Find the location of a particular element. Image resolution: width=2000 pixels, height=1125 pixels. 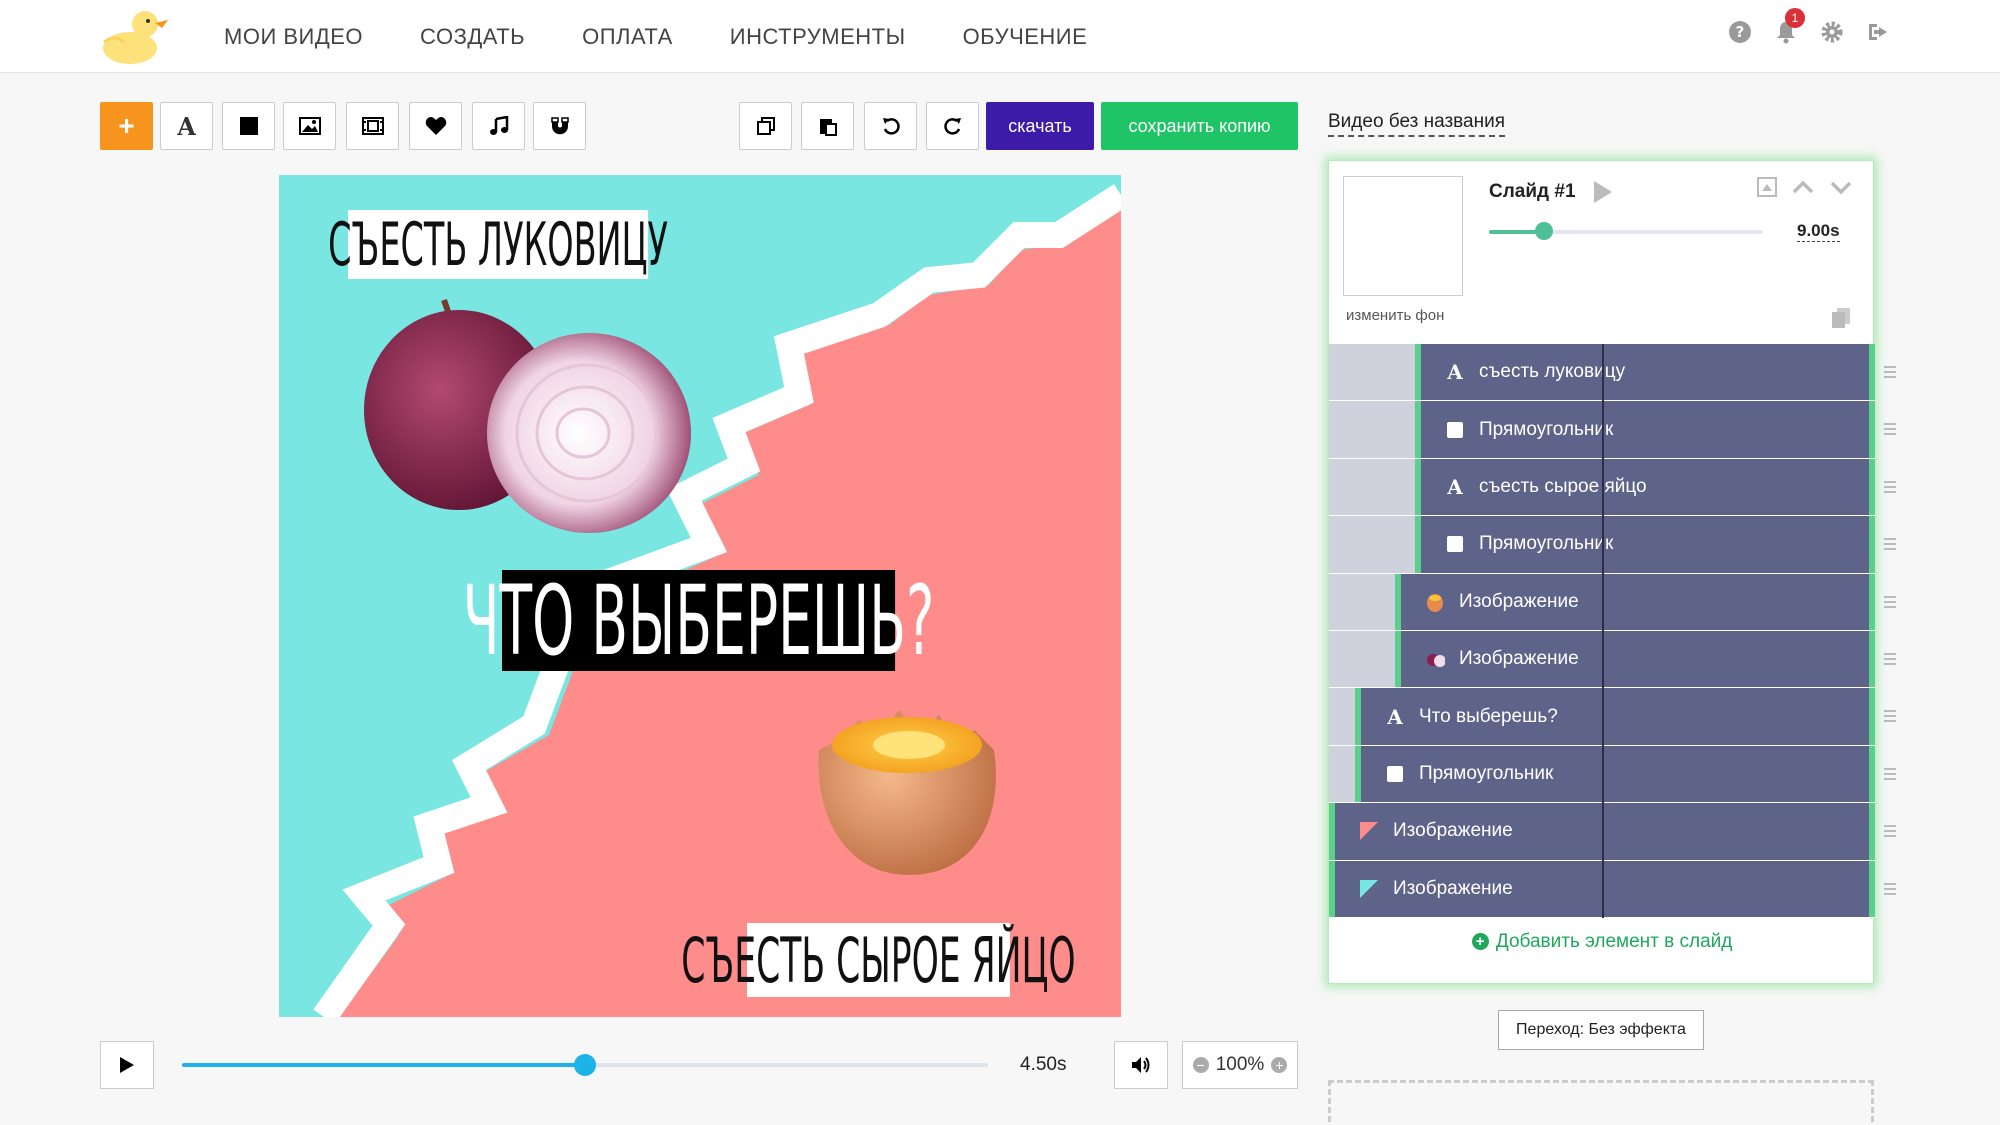

volume-button is located at coordinates (1141, 1065).